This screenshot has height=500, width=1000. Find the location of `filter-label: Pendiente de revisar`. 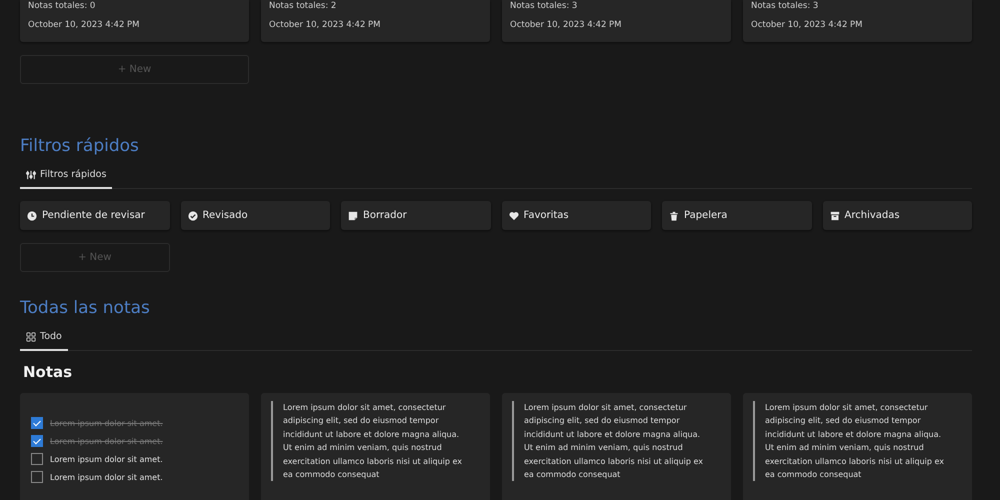

filter-label: Pendiente de revisar is located at coordinates (93, 215).